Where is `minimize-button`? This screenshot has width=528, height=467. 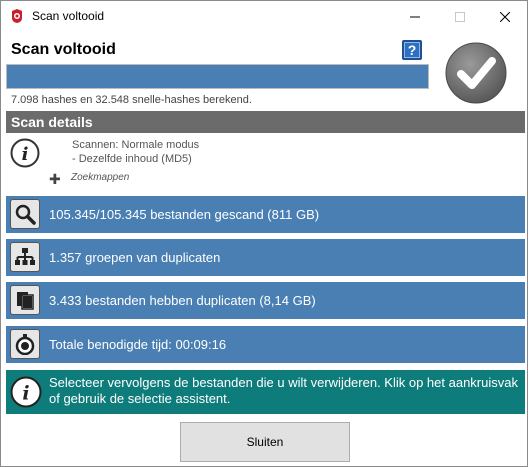
minimize-button is located at coordinates (415, 16).